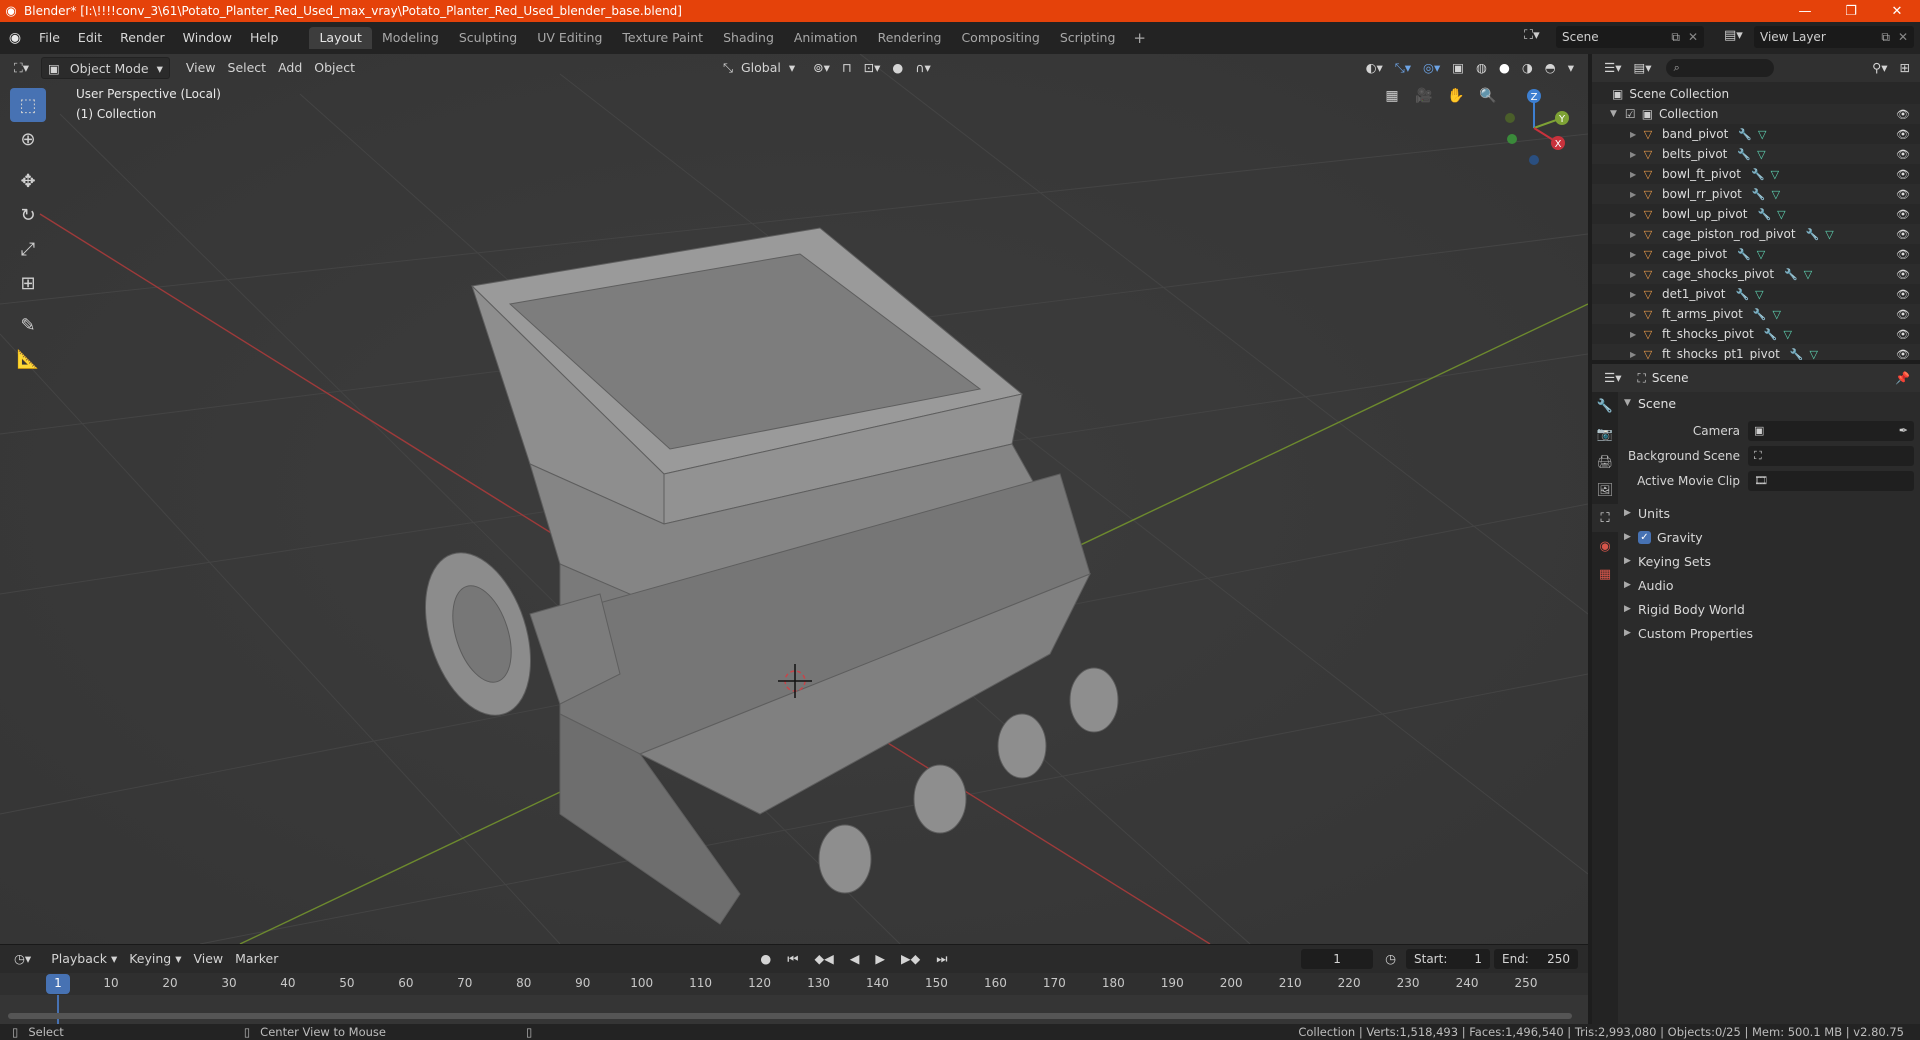  Describe the element at coordinates (142, 38) in the screenshot. I see `menu-render: Render` at that location.